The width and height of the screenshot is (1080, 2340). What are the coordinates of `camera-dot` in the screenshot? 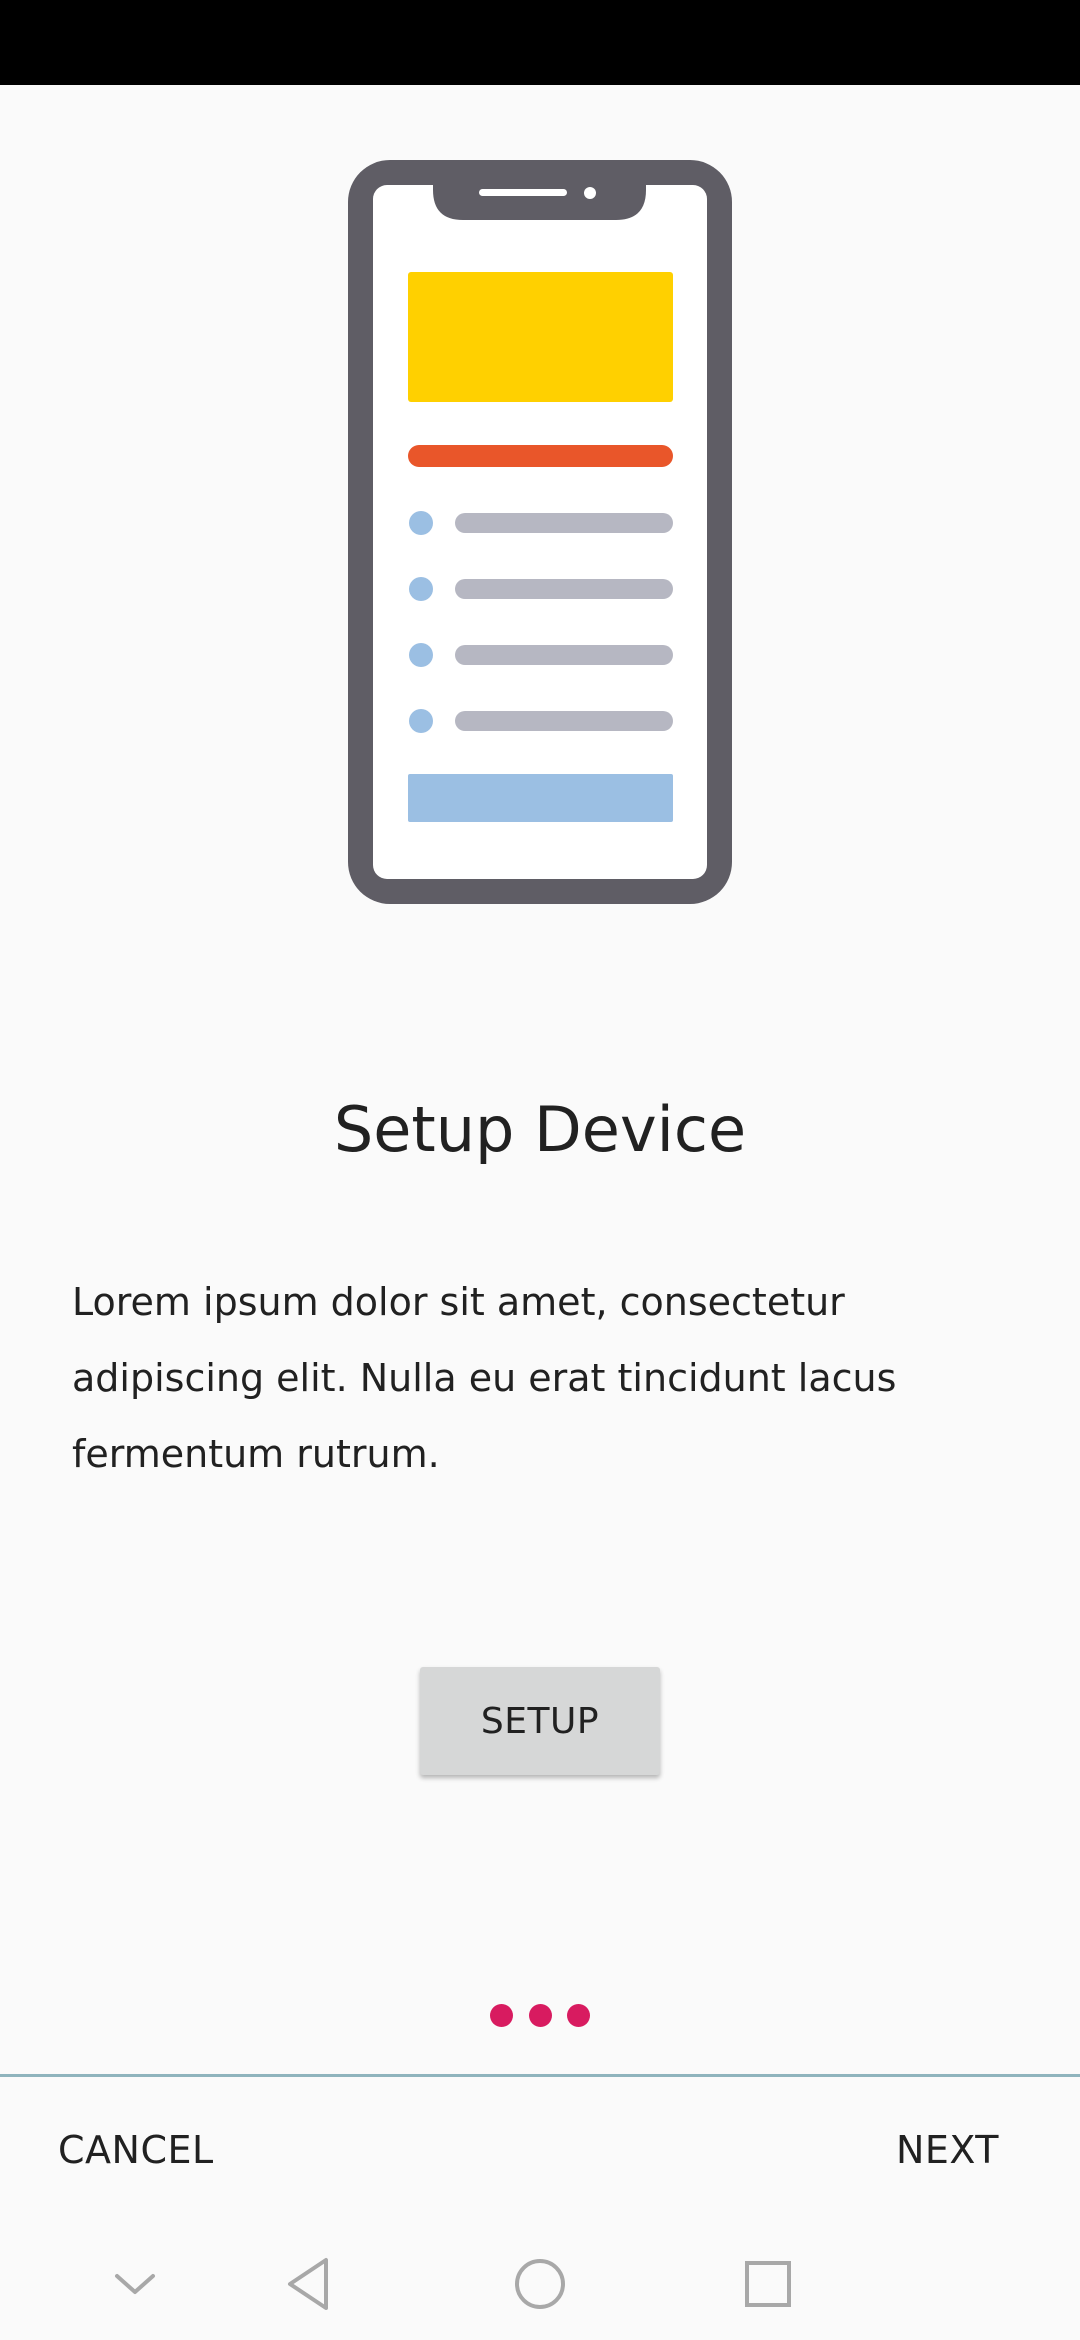 It's located at (590, 193).